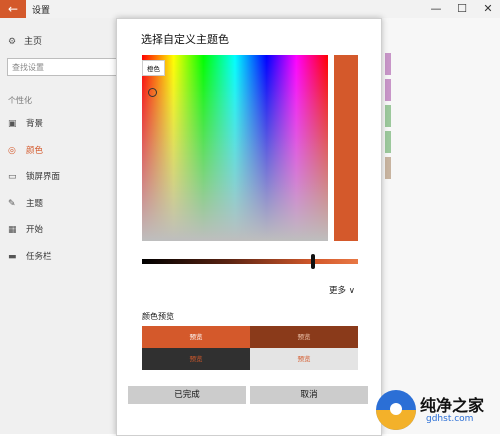  Describe the element at coordinates (28, 67) in the screenshot. I see `search-placeholder: 查找设置` at that location.